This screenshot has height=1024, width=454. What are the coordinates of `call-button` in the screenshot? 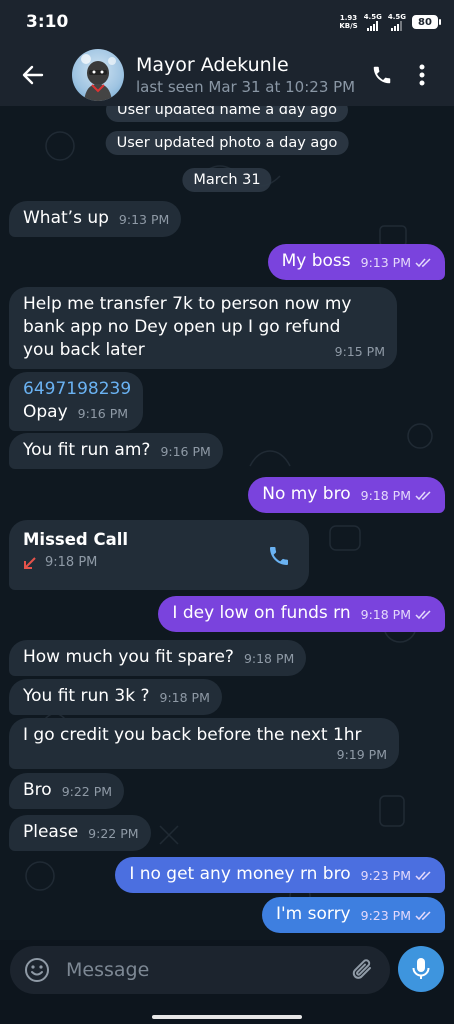 It's located at (382, 75).